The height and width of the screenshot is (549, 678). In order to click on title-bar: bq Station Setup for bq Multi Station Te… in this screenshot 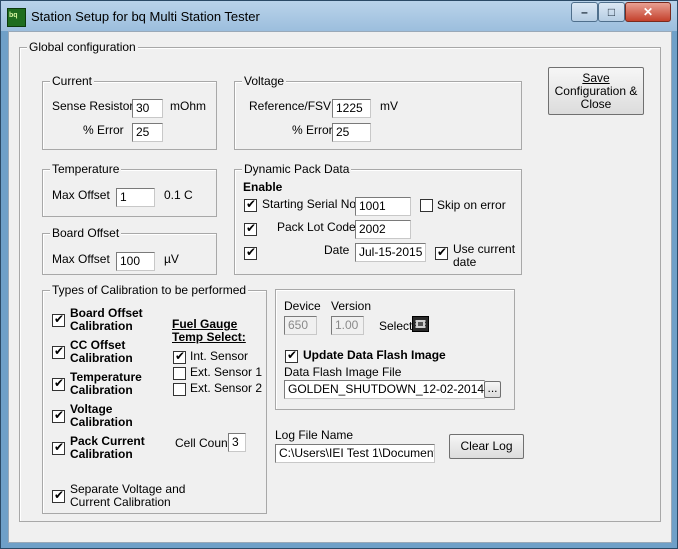, I will do `click(339, 16)`.